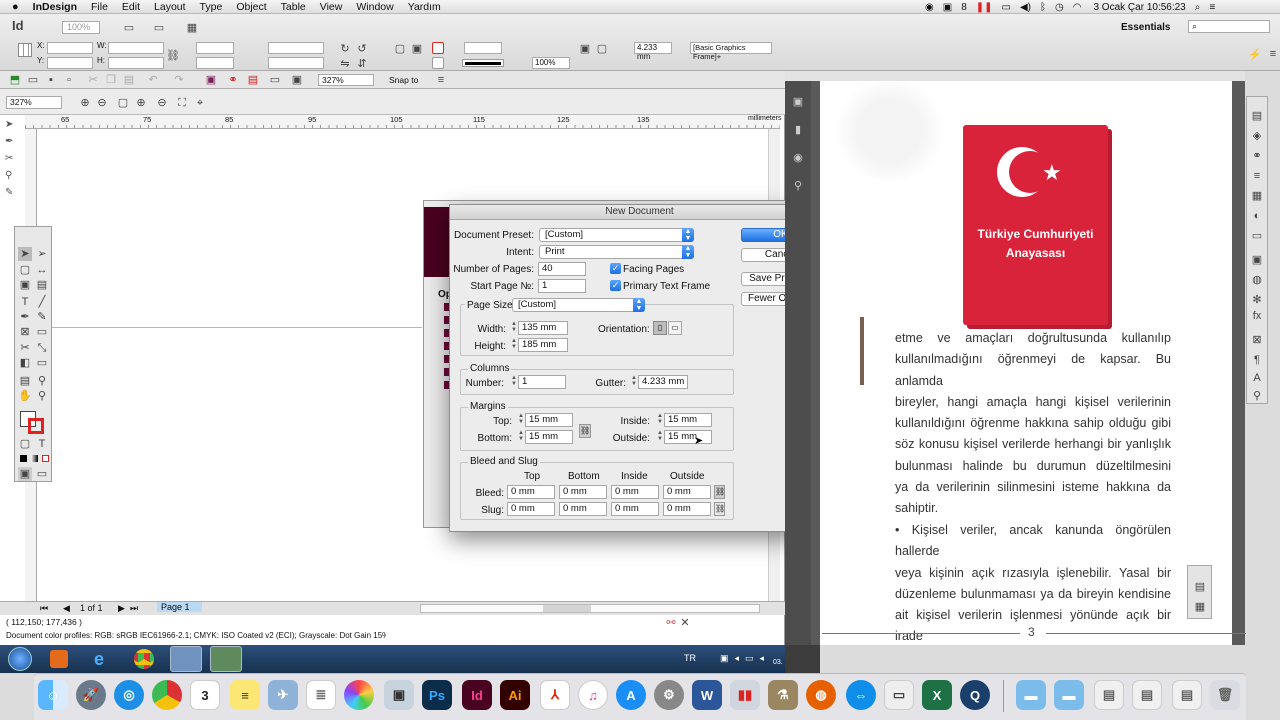  Describe the element at coordinates (635, 492) in the screenshot. I see `bleed-inside-input: 0 mm` at that location.